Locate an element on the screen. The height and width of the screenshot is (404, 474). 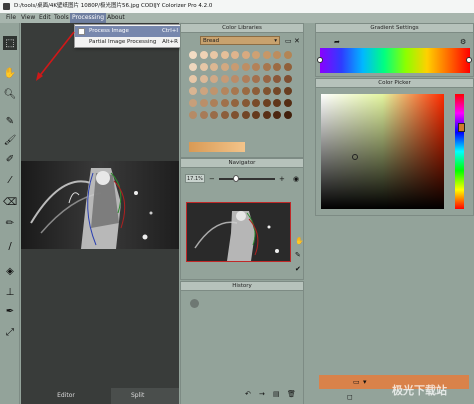
zoom-out-icon: − is located at coordinates (212, 179).